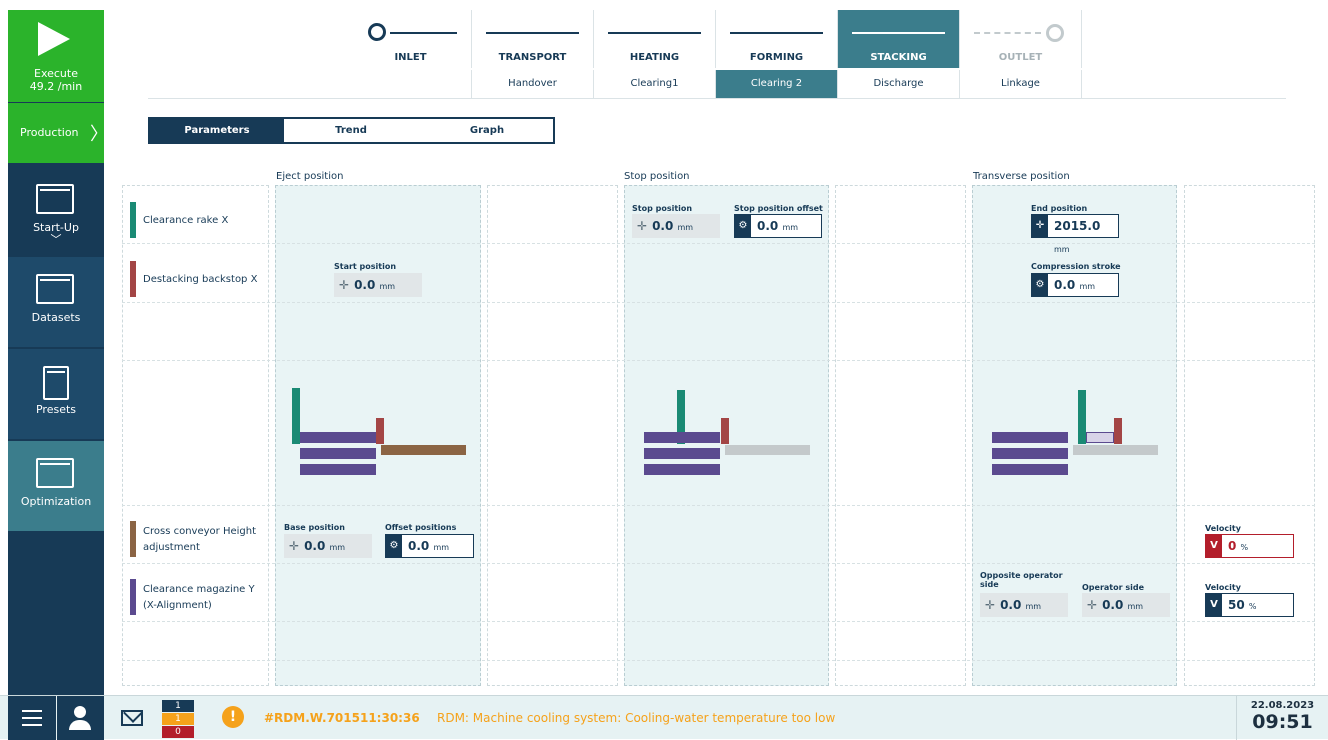 The width and height of the screenshot is (1328, 740). What do you see at coordinates (411, 39) in the screenshot?
I see `stage-inlet: INLET` at bounding box center [411, 39].